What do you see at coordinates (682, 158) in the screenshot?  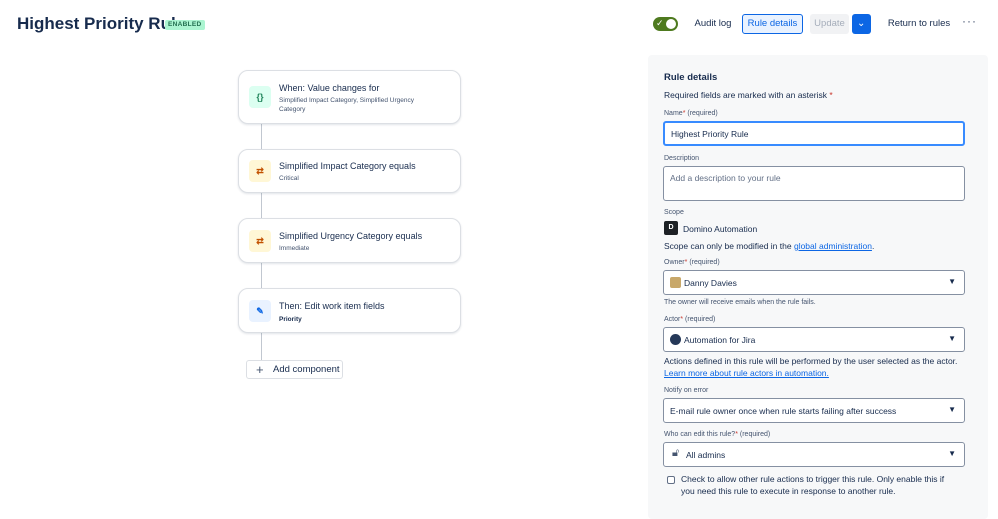 I see `description-label: Description` at bounding box center [682, 158].